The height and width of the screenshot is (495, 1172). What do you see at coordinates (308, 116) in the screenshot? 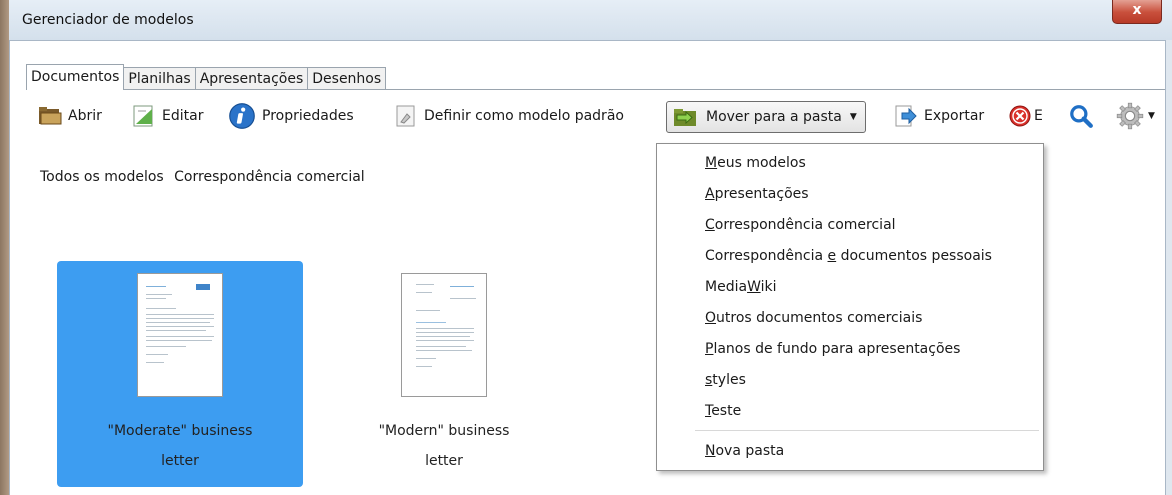
I see `properties-label: Propriedades` at bounding box center [308, 116].